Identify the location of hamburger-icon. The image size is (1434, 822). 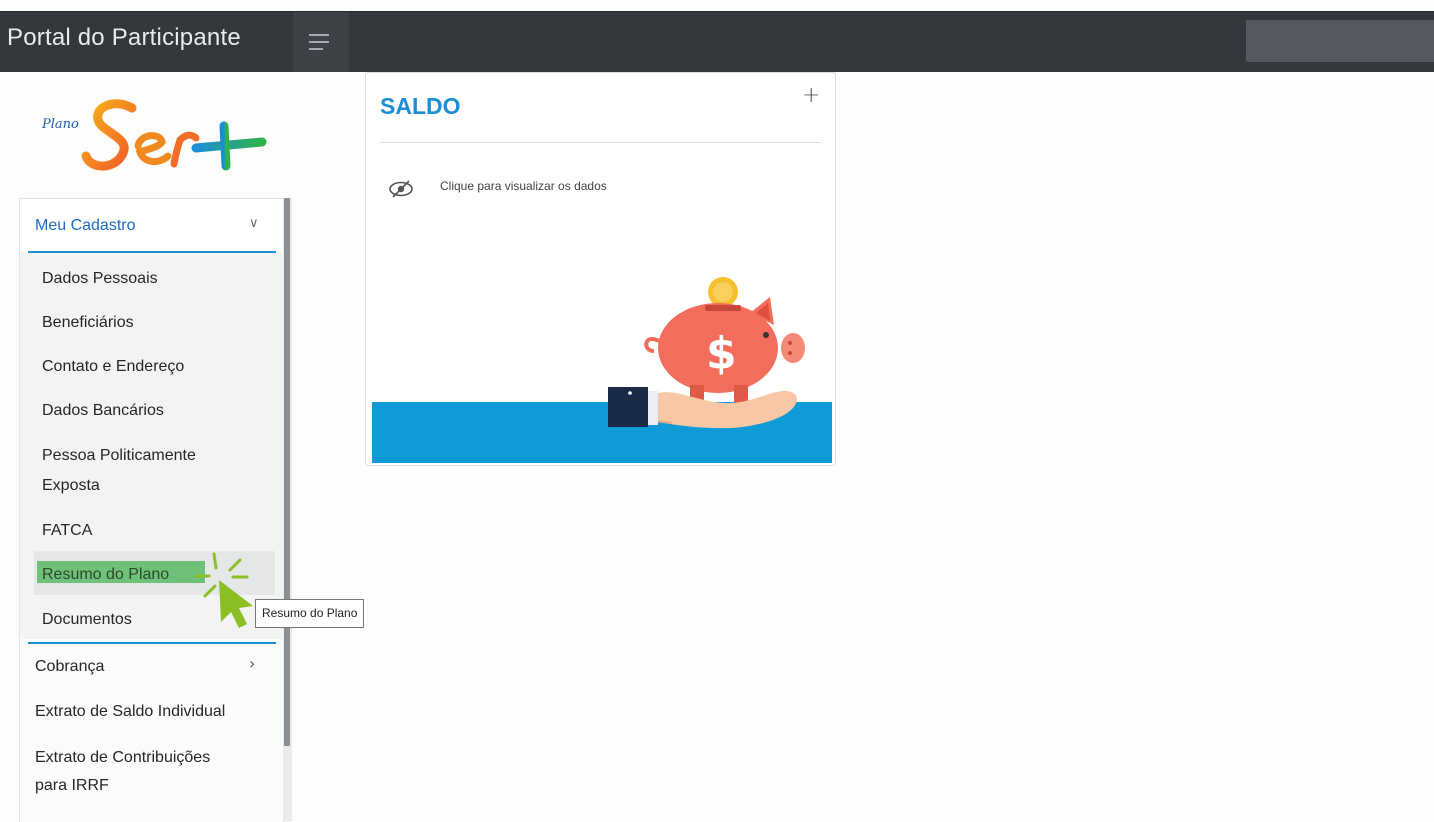
(319, 35).